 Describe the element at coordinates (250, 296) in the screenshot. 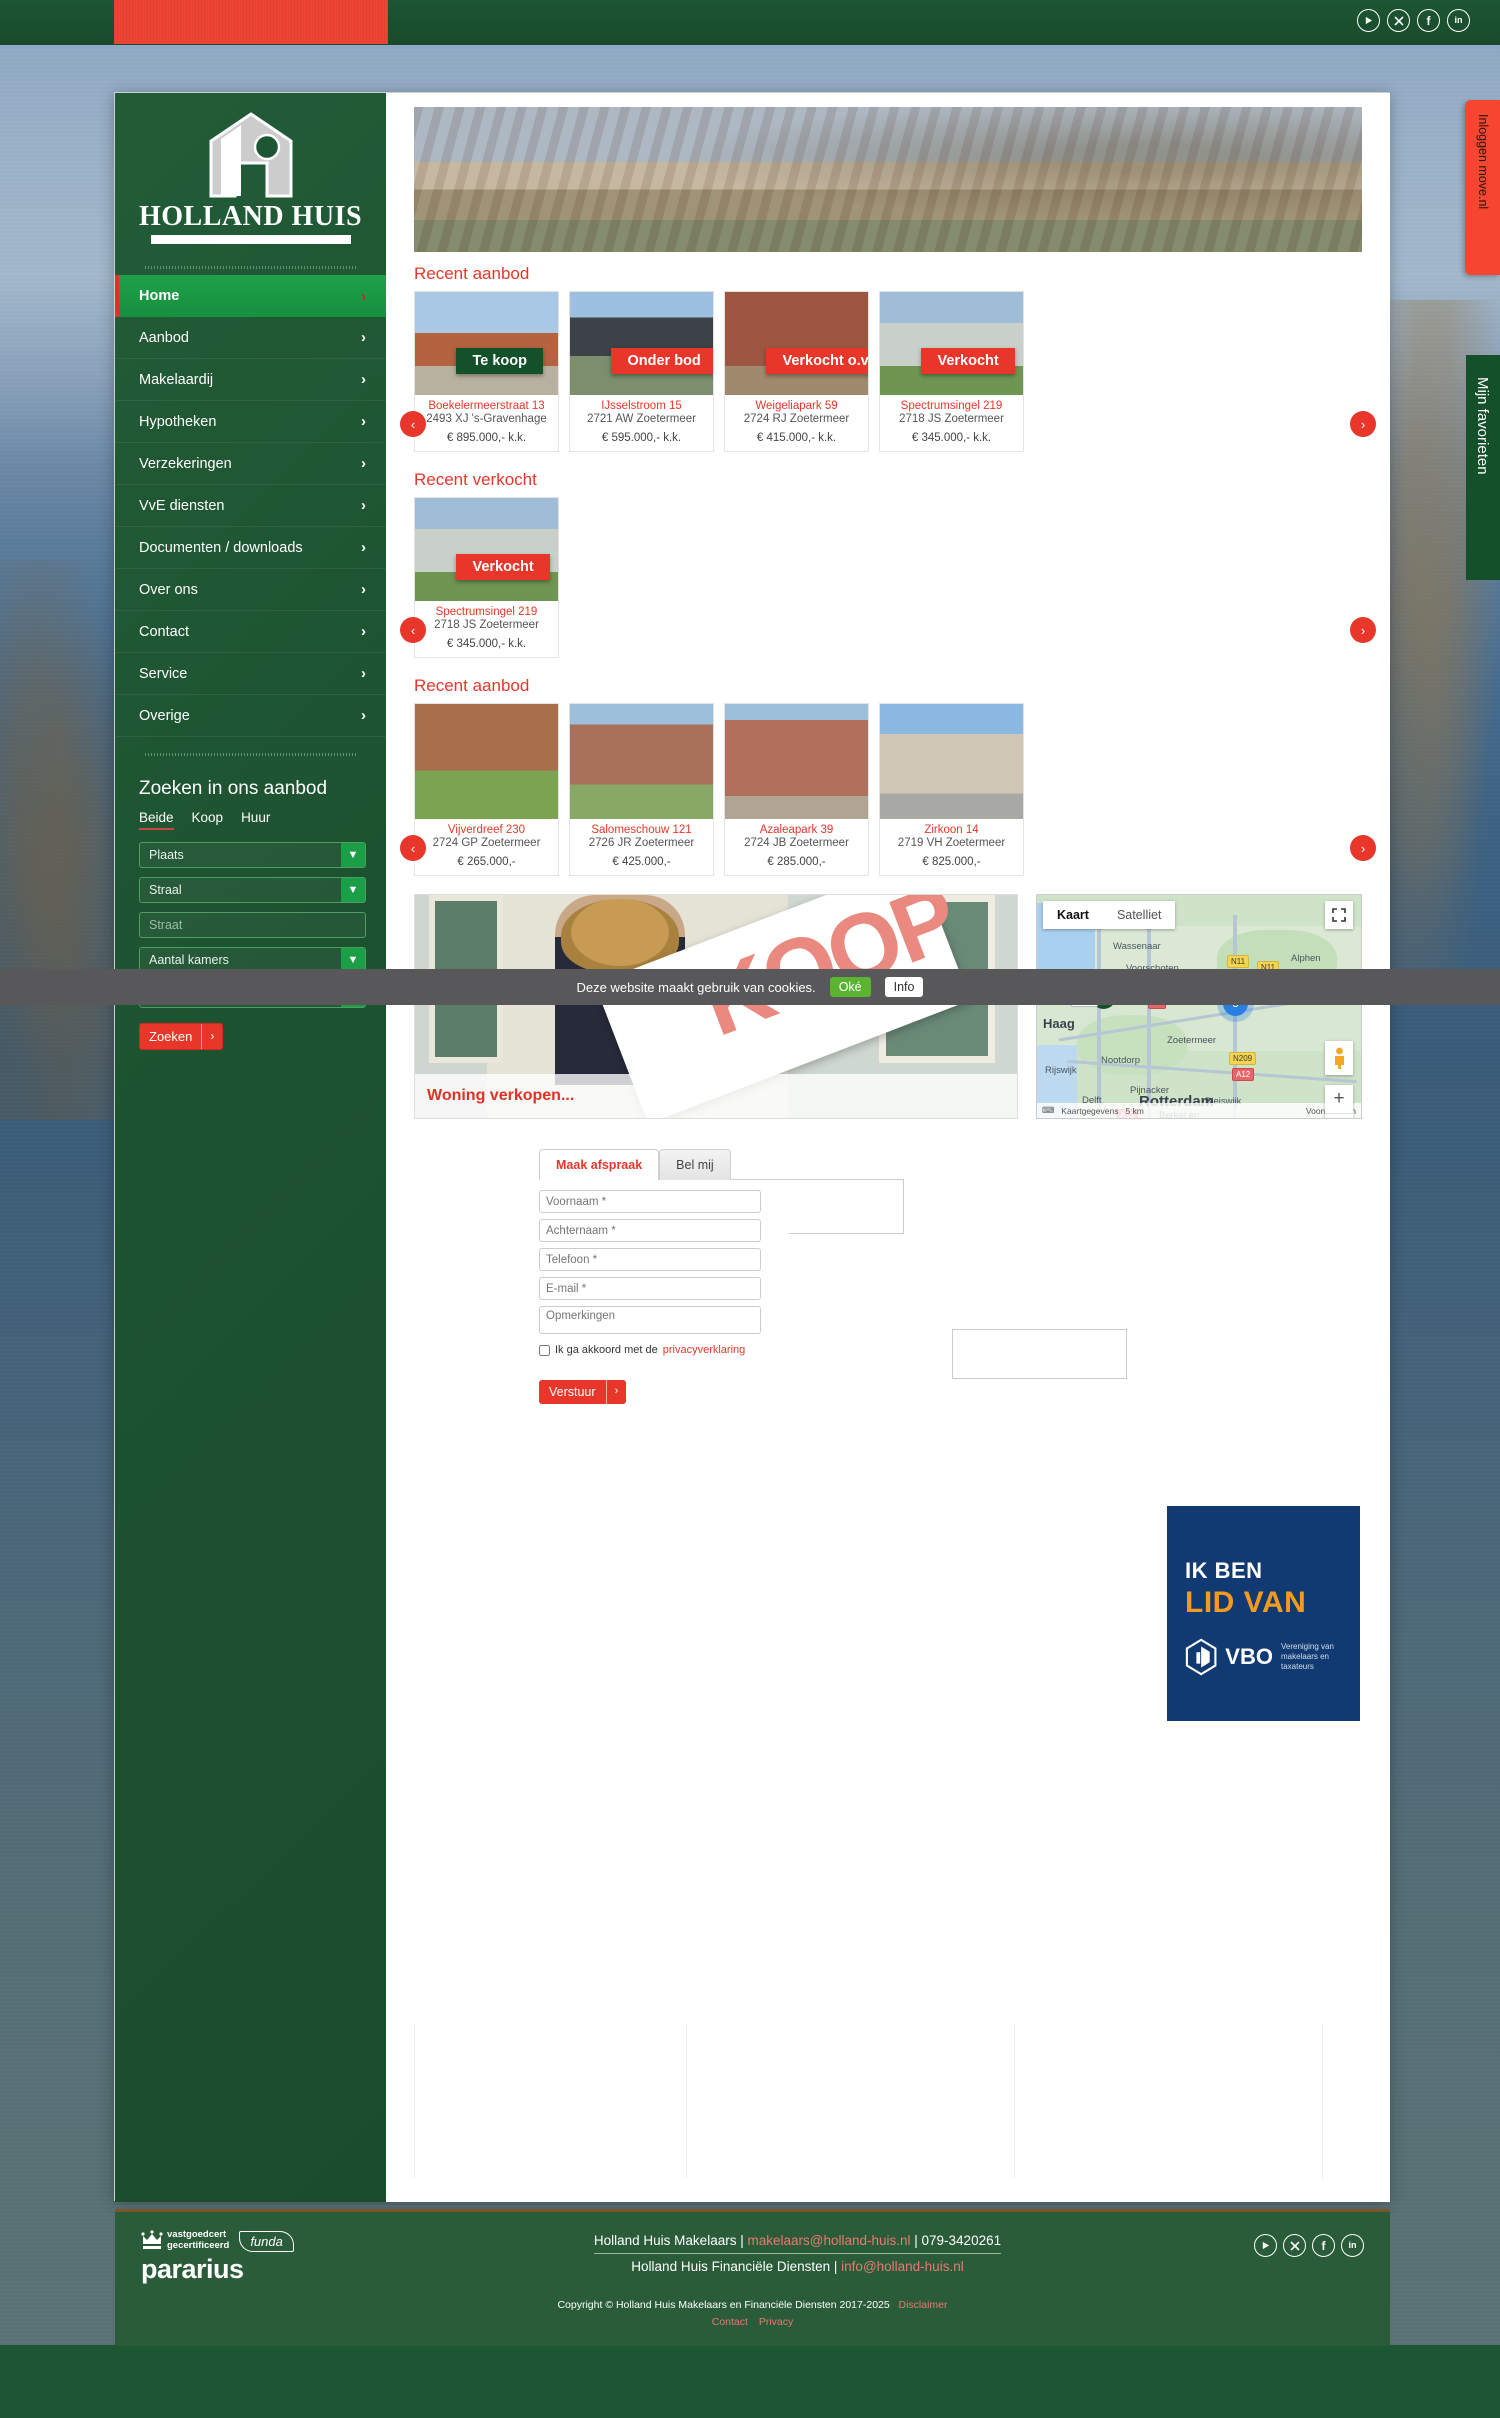

I see `sidebar-item-home: Home ›` at that location.